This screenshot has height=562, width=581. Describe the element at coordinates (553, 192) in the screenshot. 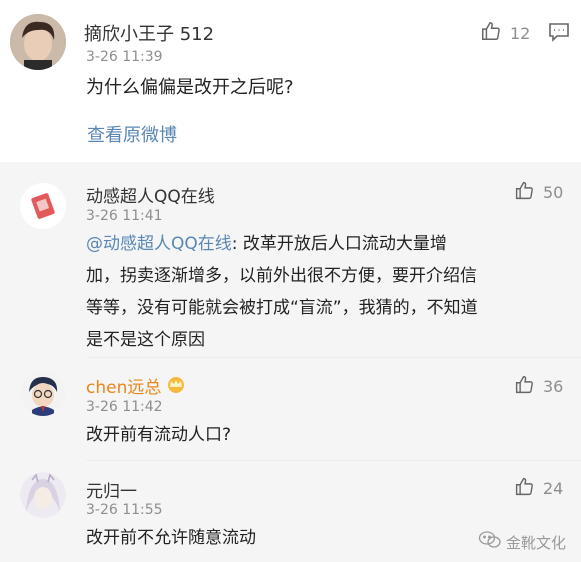

I see `like-count: 50` at that location.